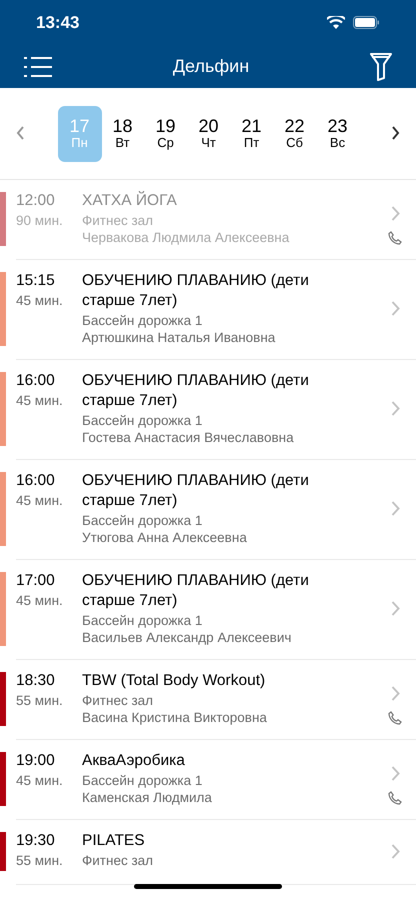 The height and width of the screenshot is (900, 416). What do you see at coordinates (36, 581) in the screenshot?
I see `class-time: 17:00` at bounding box center [36, 581].